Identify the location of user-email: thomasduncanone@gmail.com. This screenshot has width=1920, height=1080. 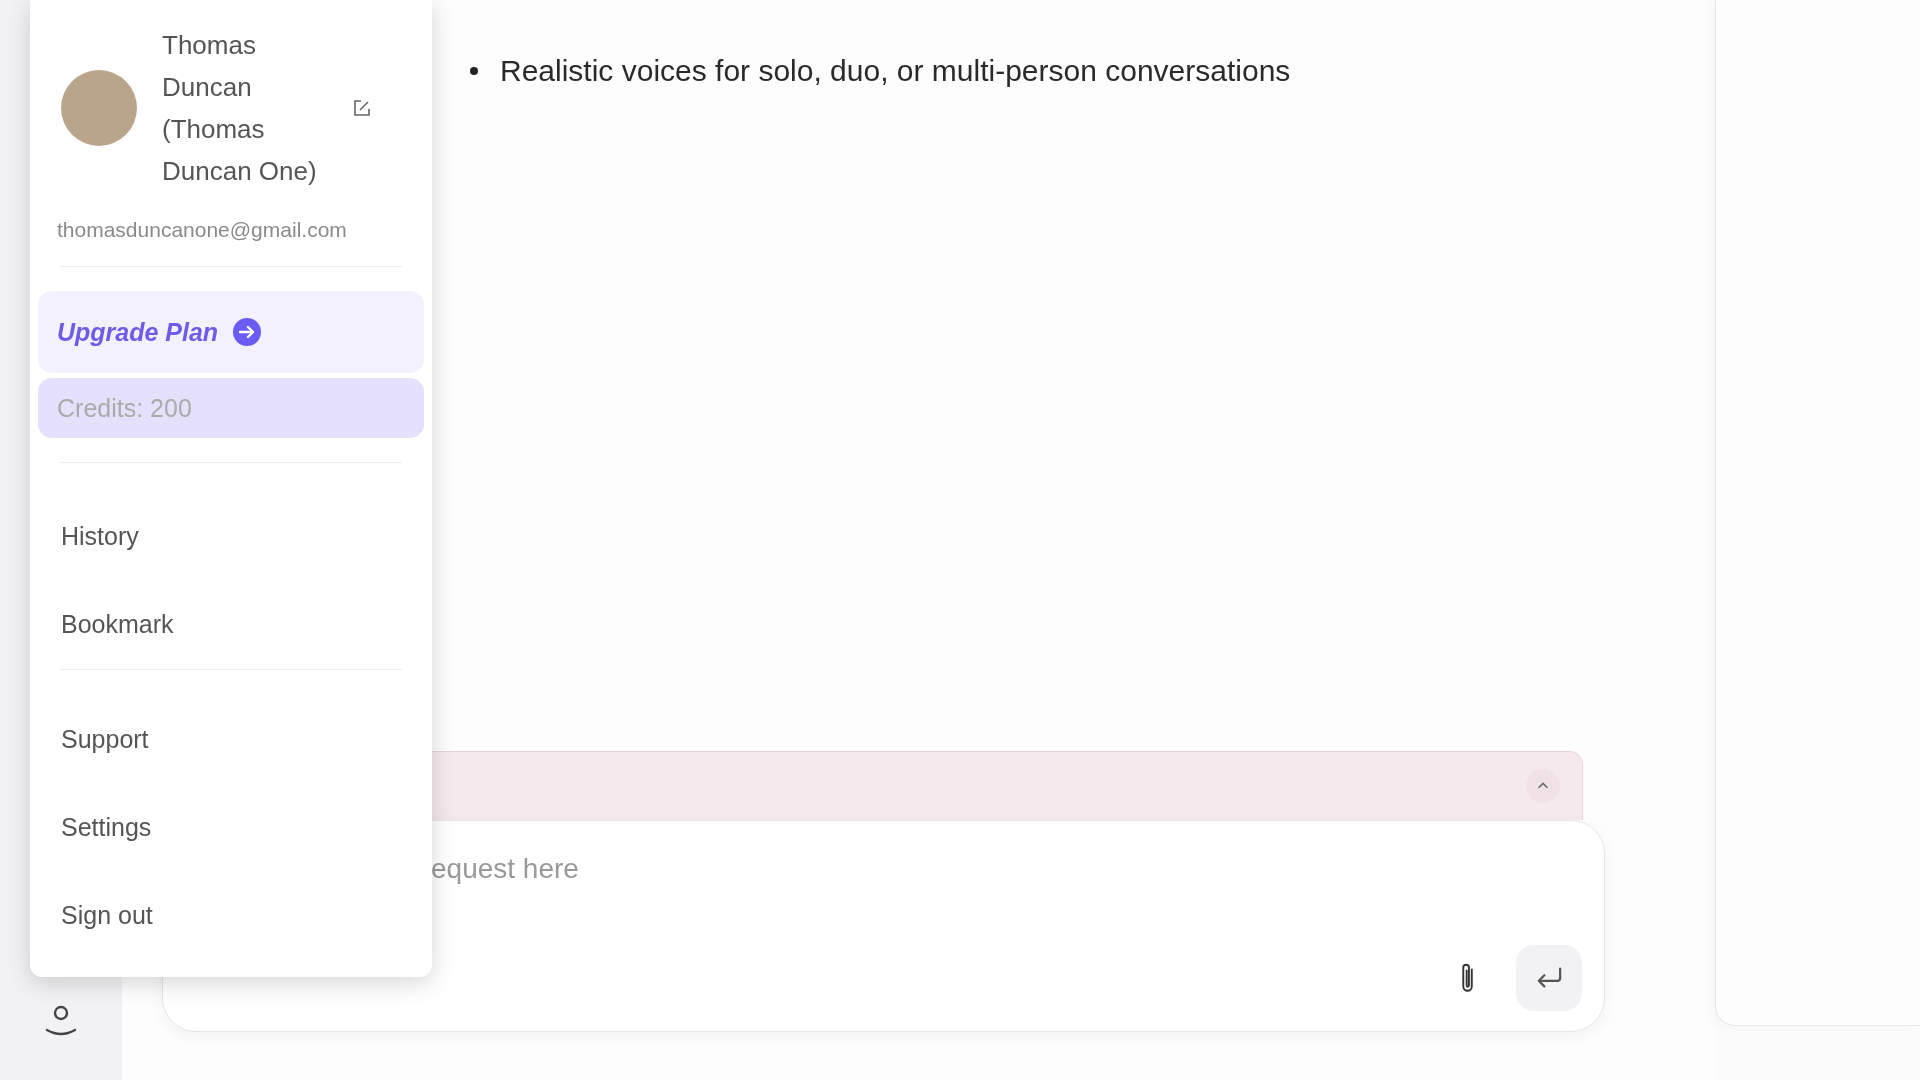
(202, 230).